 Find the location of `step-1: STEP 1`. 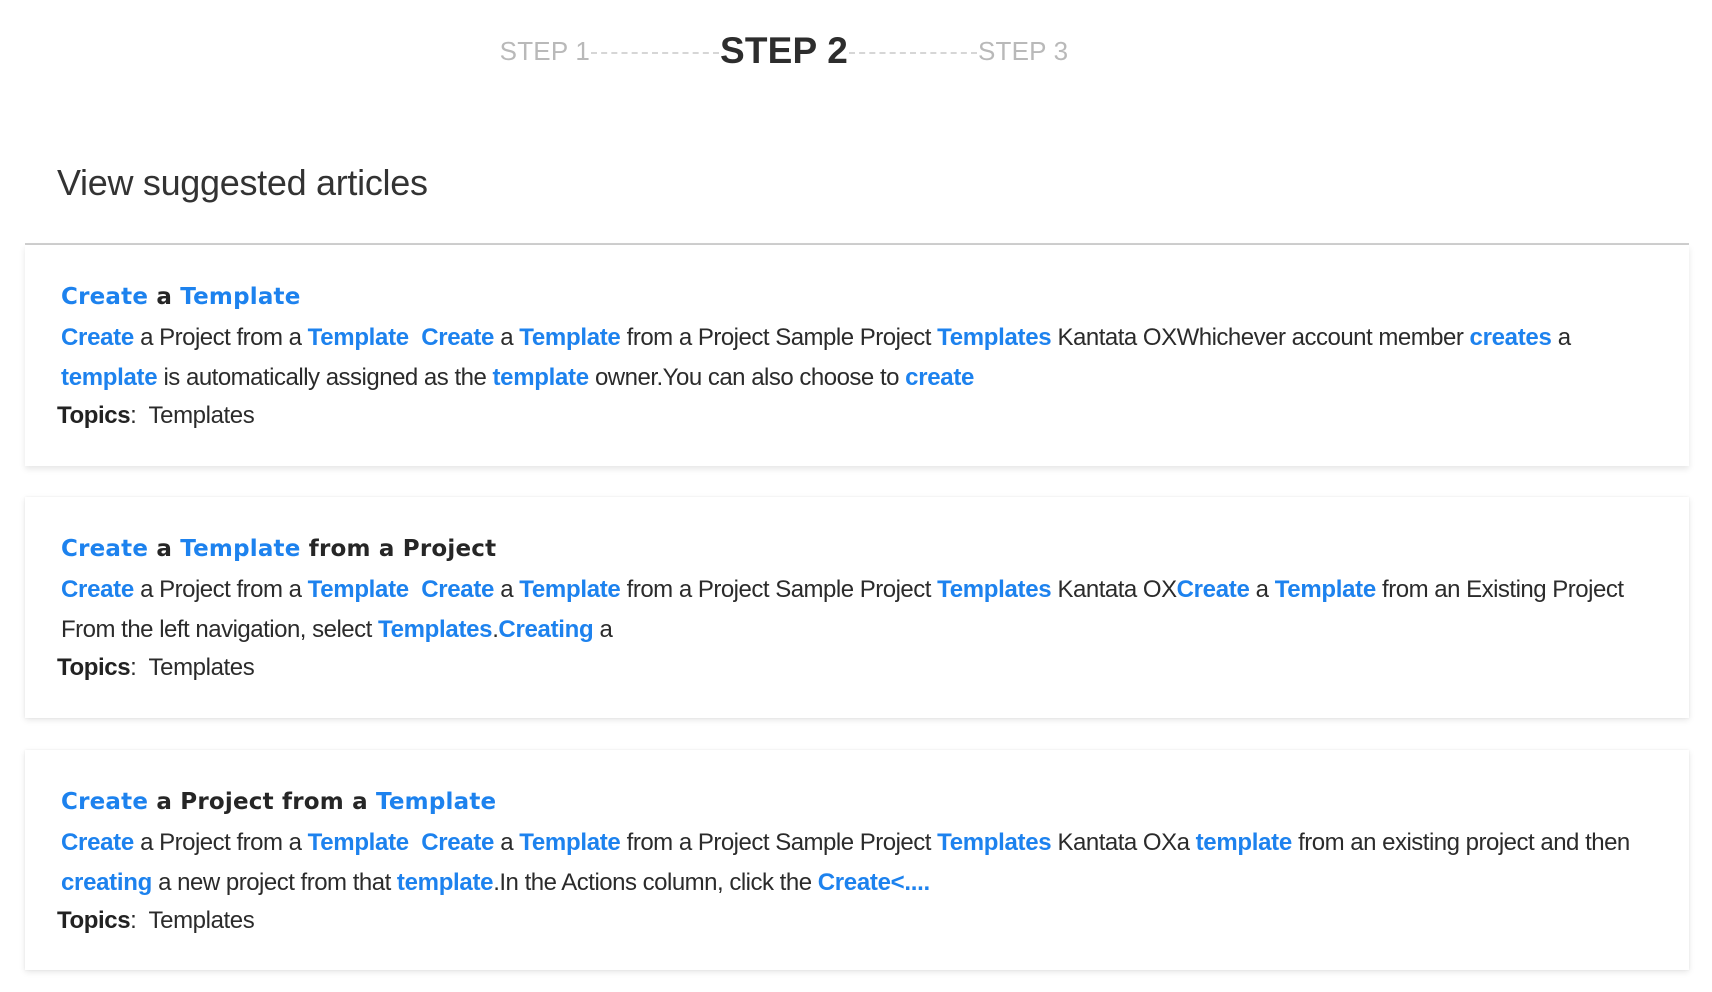

step-1: STEP 1 is located at coordinates (544, 50).